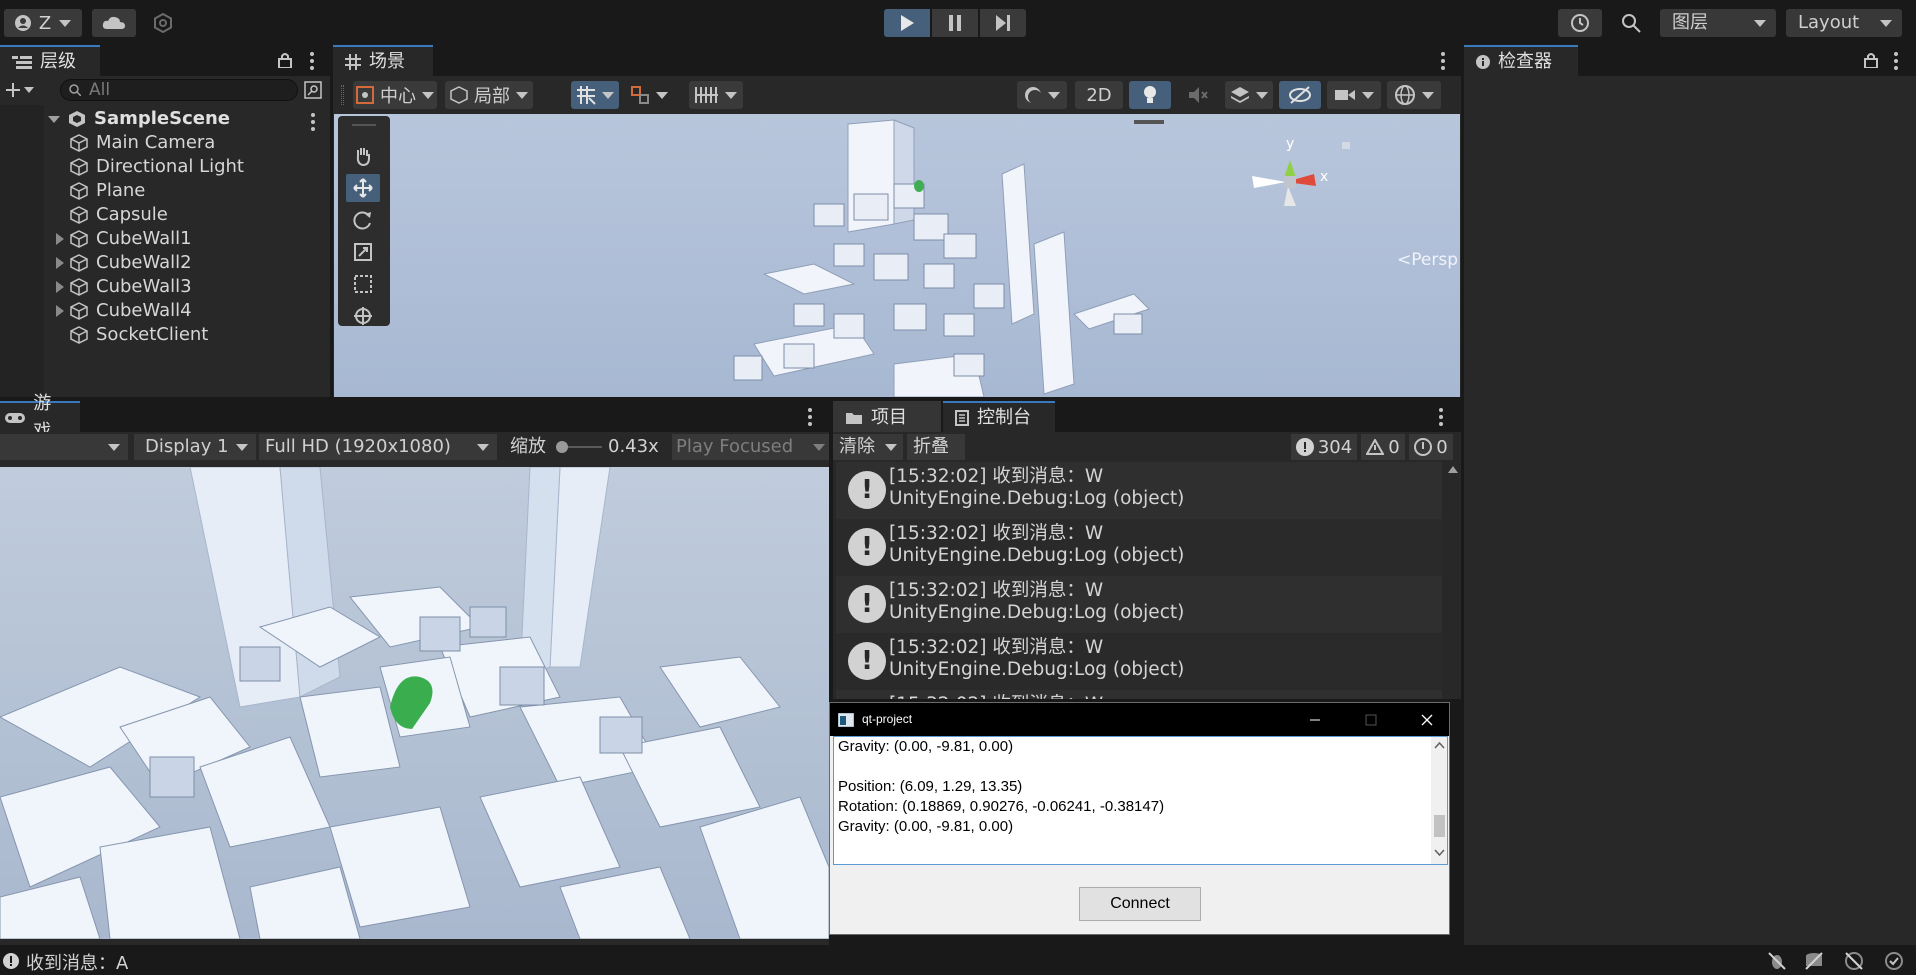 The width and height of the screenshot is (1916, 975). I want to click on draw-mode-dropdown, so click(1042, 95).